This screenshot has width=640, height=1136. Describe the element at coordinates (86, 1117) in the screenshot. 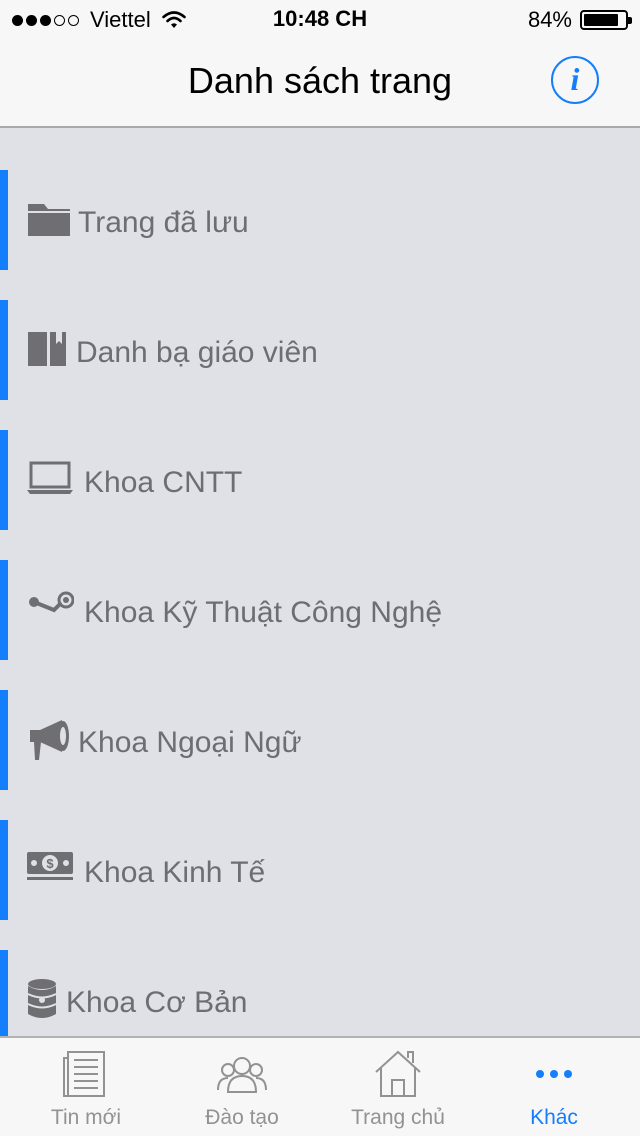

I see `tab-label: Tin mới` at that location.